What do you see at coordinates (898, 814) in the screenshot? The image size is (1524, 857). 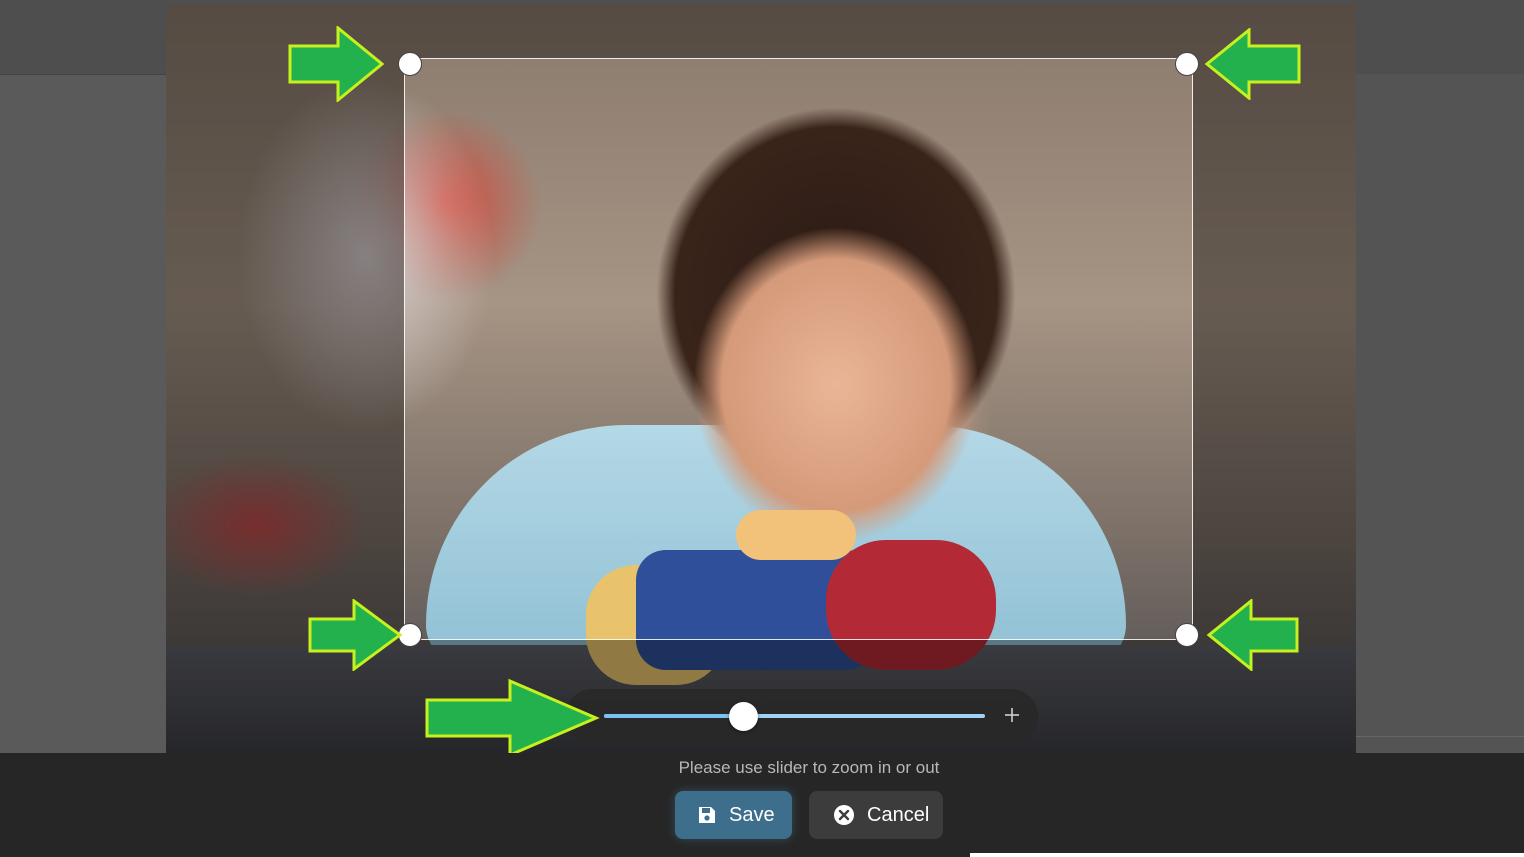 I see `cancel-button-label: Cancel` at bounding box center [898, 814].